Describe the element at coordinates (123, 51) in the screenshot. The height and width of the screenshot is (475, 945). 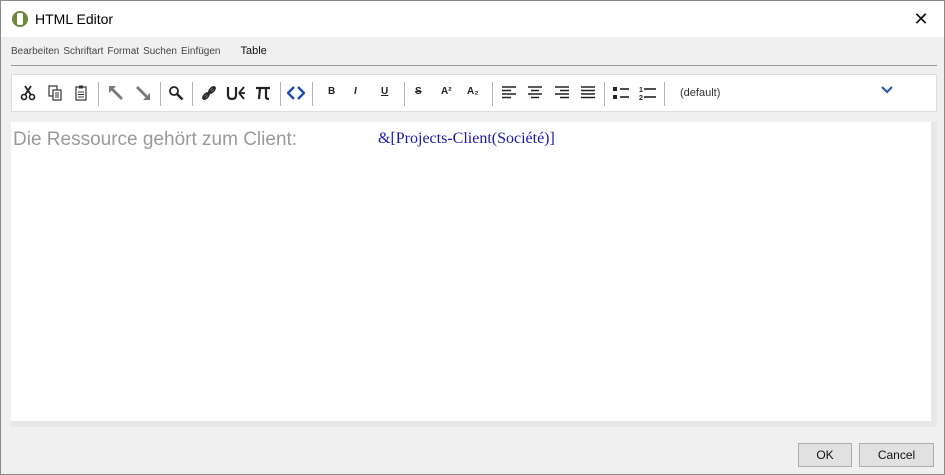
I see `menu-item-format: Format` at that location.